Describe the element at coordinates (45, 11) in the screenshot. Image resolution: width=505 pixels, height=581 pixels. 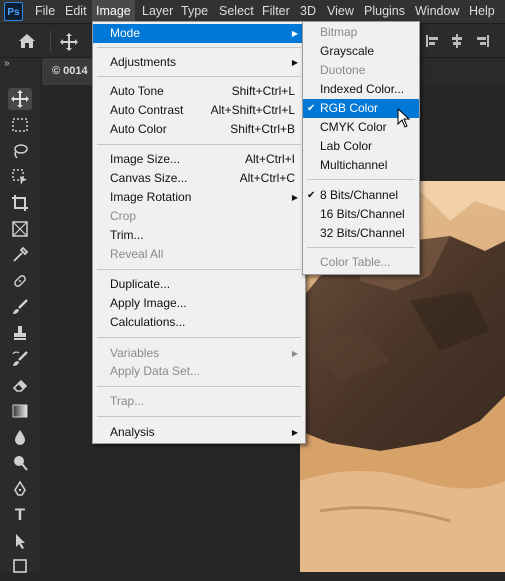
I see `menu-file: File` at that location.